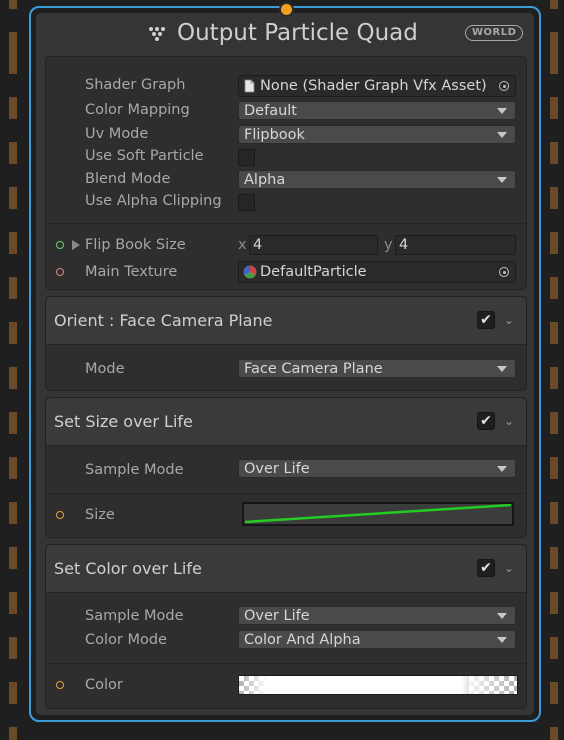 The image size is (564, 740). I want to click on main-texture-port, so click(60, 272).